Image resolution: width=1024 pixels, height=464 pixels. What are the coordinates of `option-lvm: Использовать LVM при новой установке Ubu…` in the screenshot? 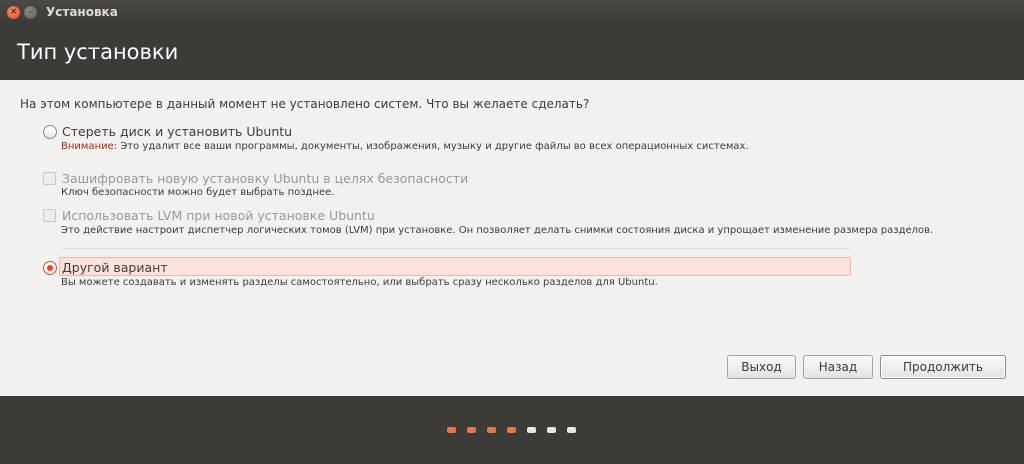 It's located at (209, 215).